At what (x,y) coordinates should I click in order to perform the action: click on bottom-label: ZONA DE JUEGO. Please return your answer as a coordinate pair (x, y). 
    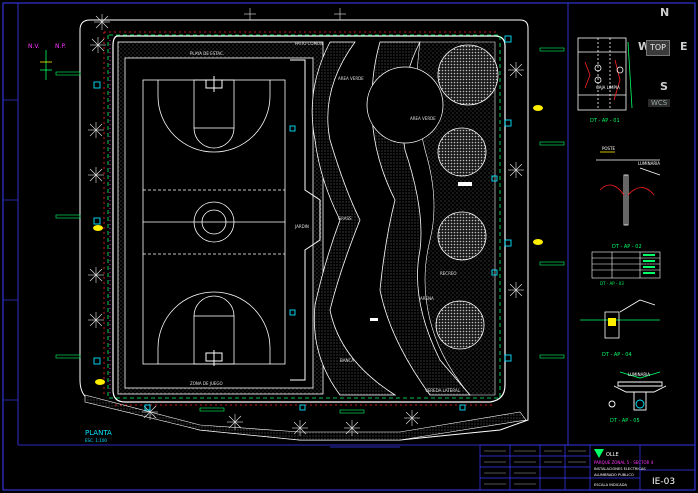
    Looking at the image, I should click on (206, 383).